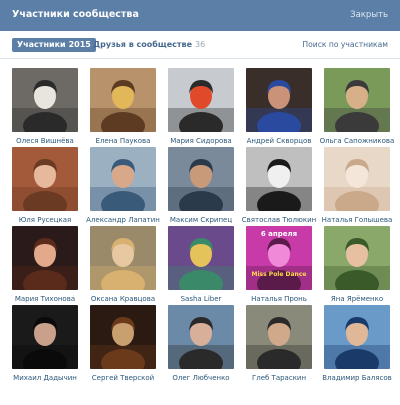  Describe the element at coordinates (345, 44) in the screenshot. I see `search-members-link: Поиск по участникам` at that location.